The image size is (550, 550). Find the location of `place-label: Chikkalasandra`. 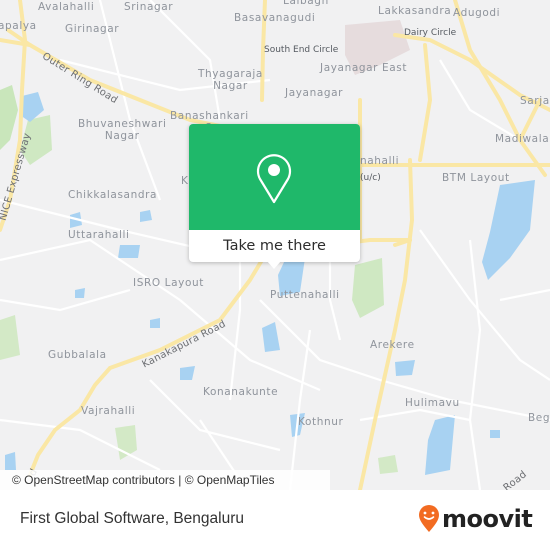

place-label: Chikkalasandra is located at coordinates (113, 195).